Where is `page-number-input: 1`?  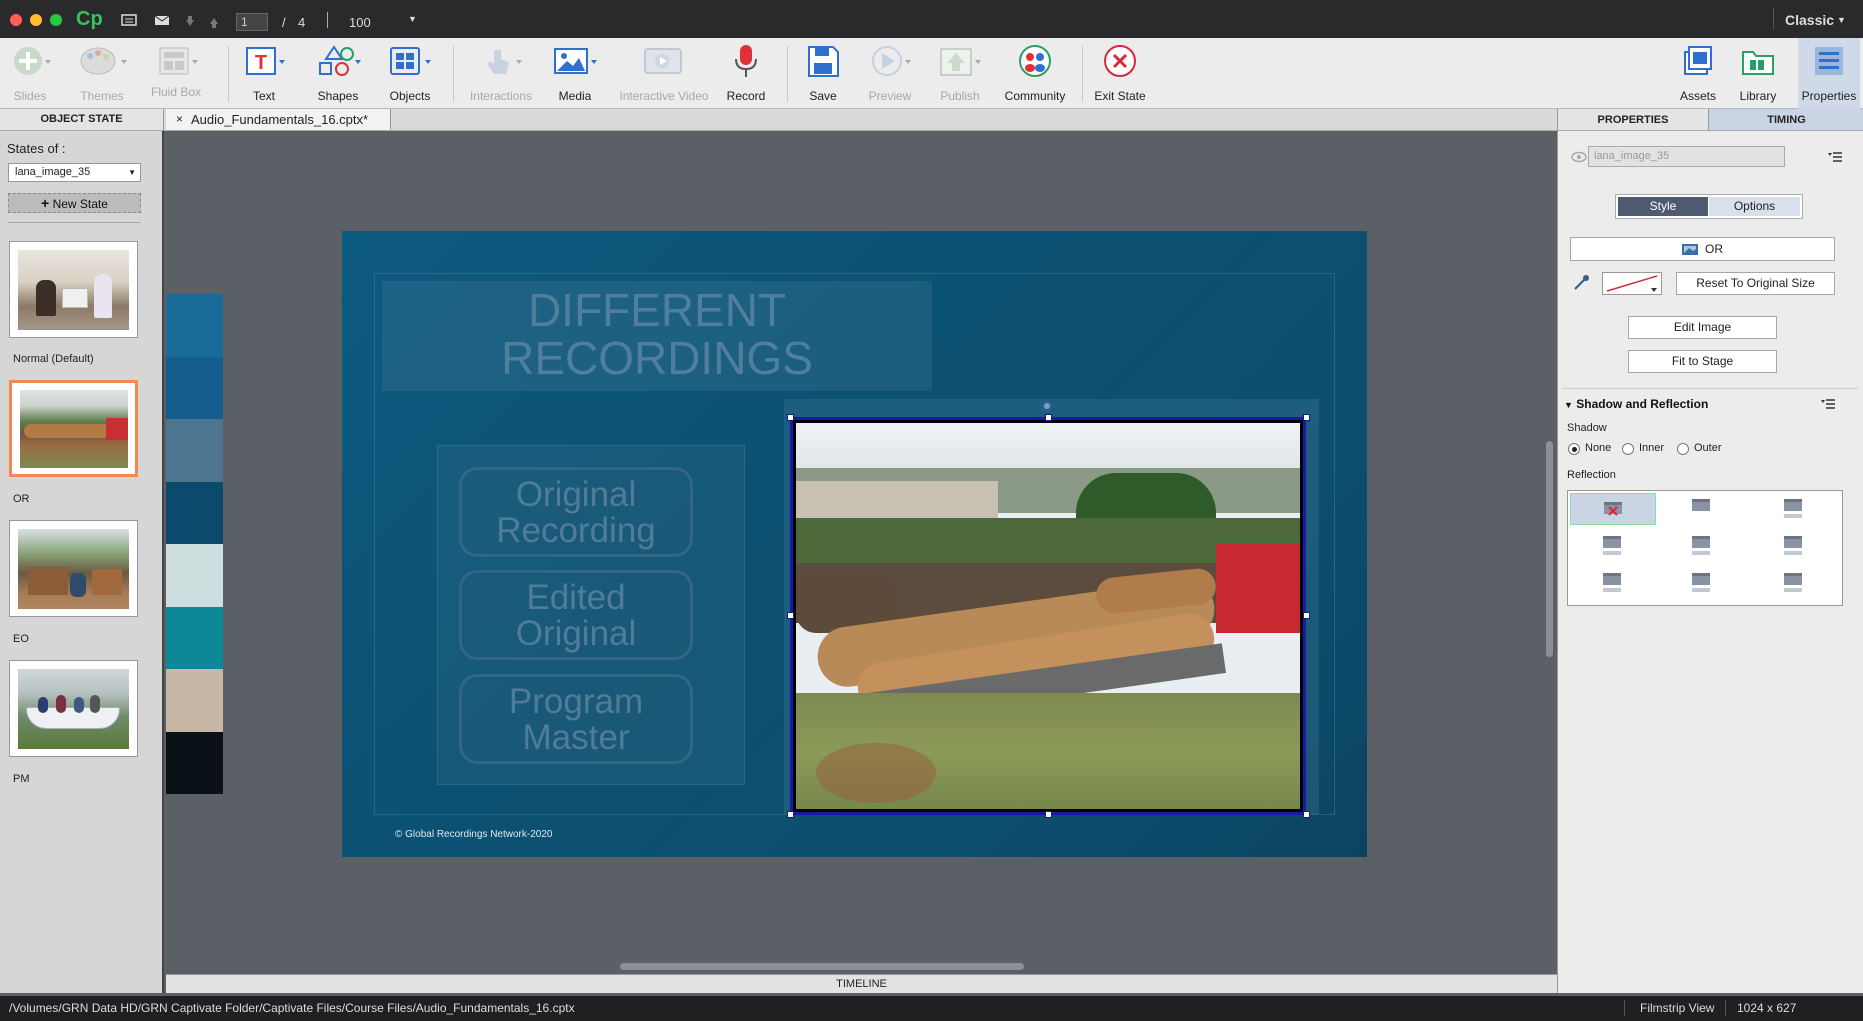
page-number-input: 1 is located at coordinates (252, 22).